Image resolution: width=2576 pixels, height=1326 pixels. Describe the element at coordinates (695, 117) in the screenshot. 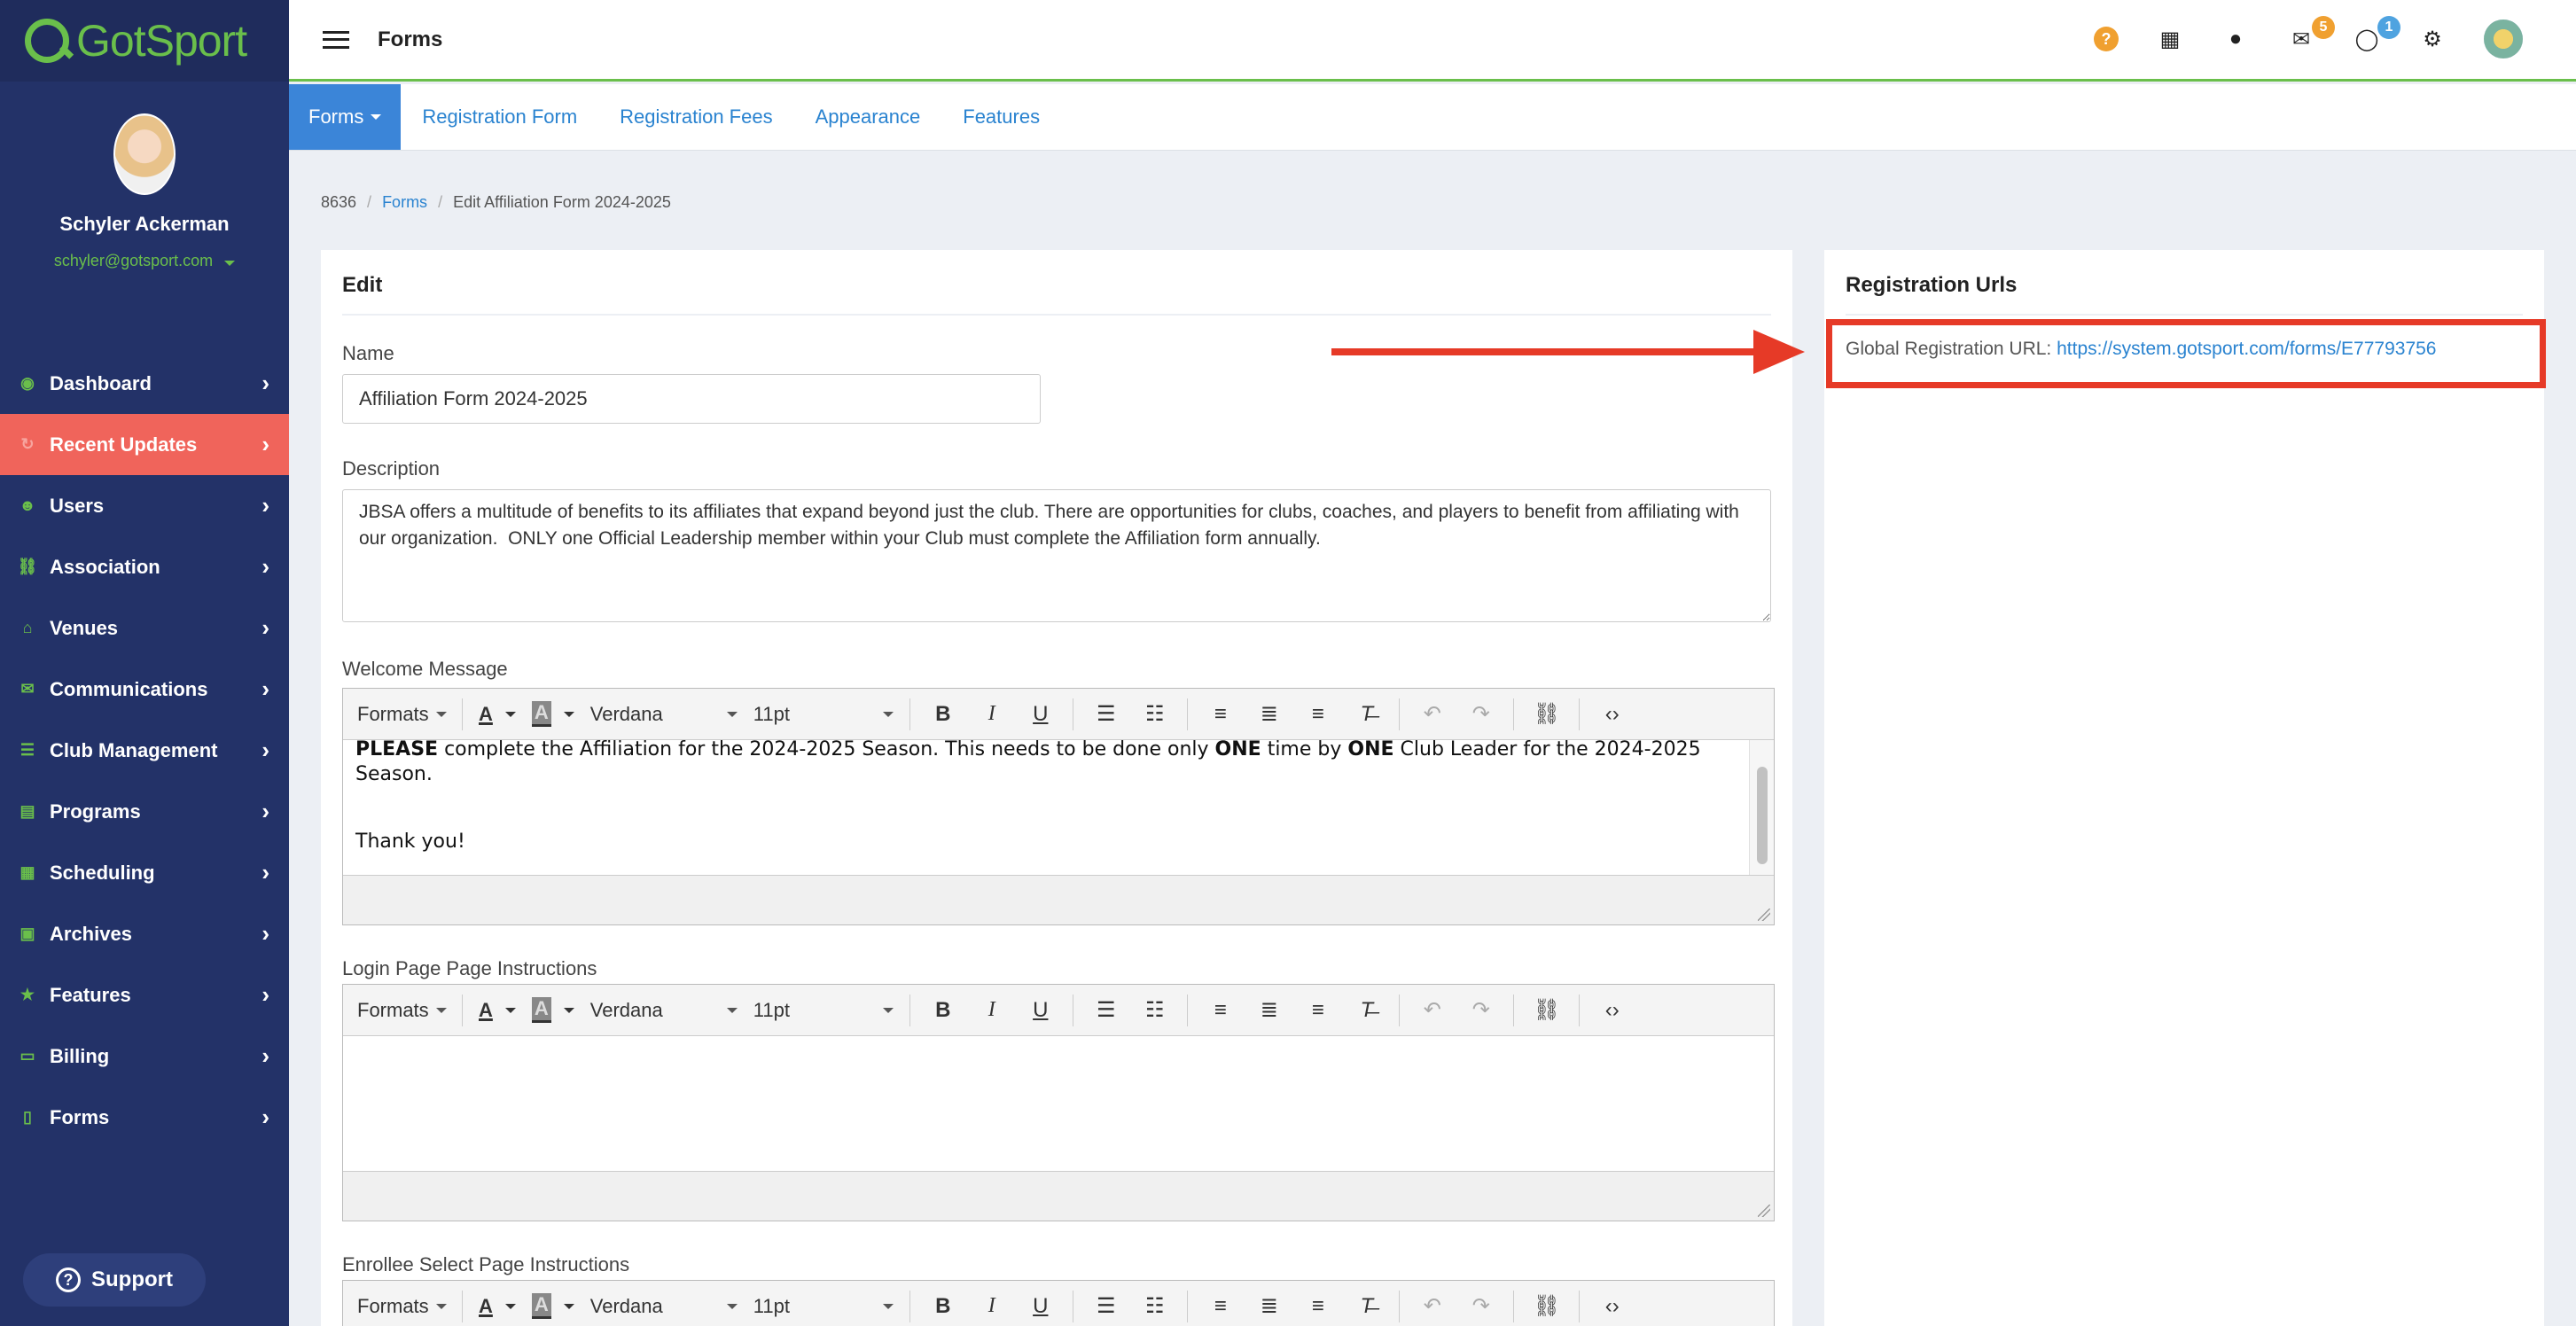

I see `tab-registration-fees: Registration Fees` at that location.